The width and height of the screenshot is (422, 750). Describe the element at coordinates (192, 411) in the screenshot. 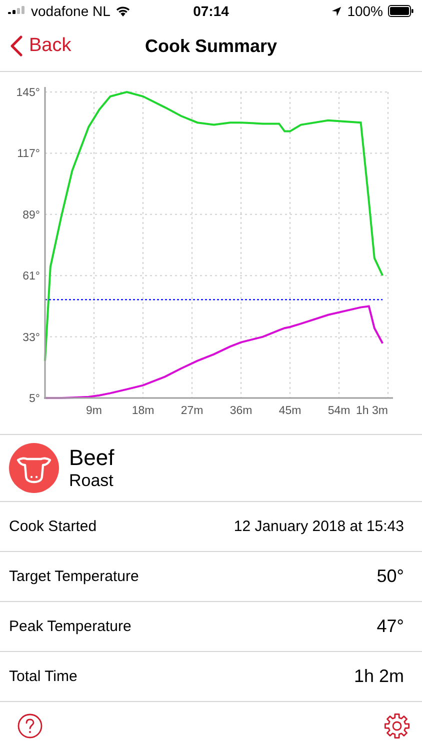

I see `axis-label: 27m` at that location.